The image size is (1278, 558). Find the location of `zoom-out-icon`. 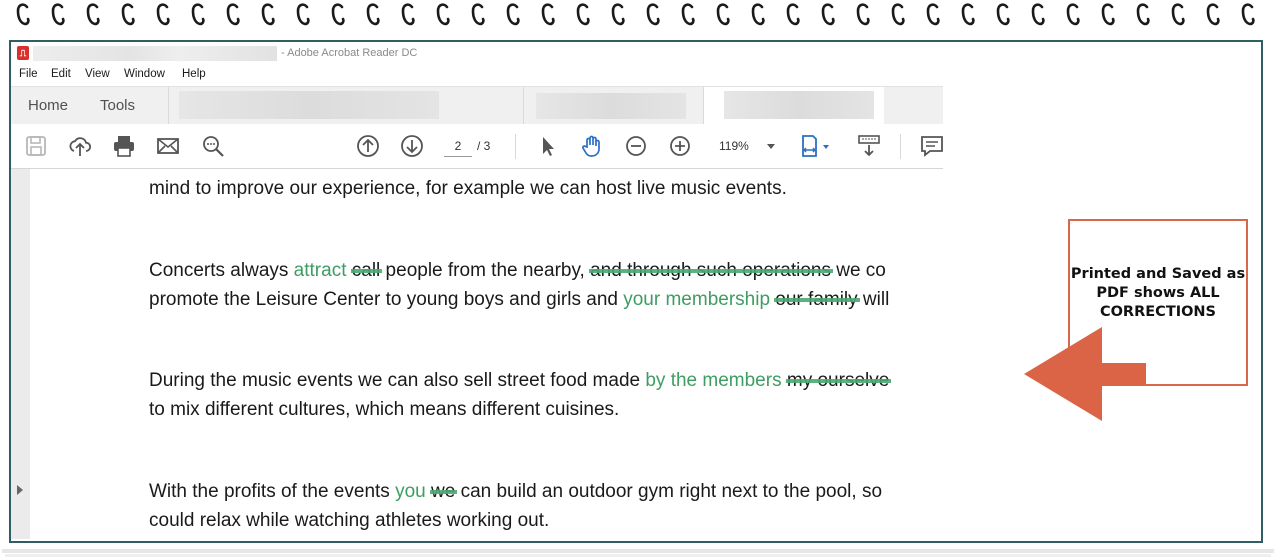

zoom-out-icon is located at coordinates (636, 146).